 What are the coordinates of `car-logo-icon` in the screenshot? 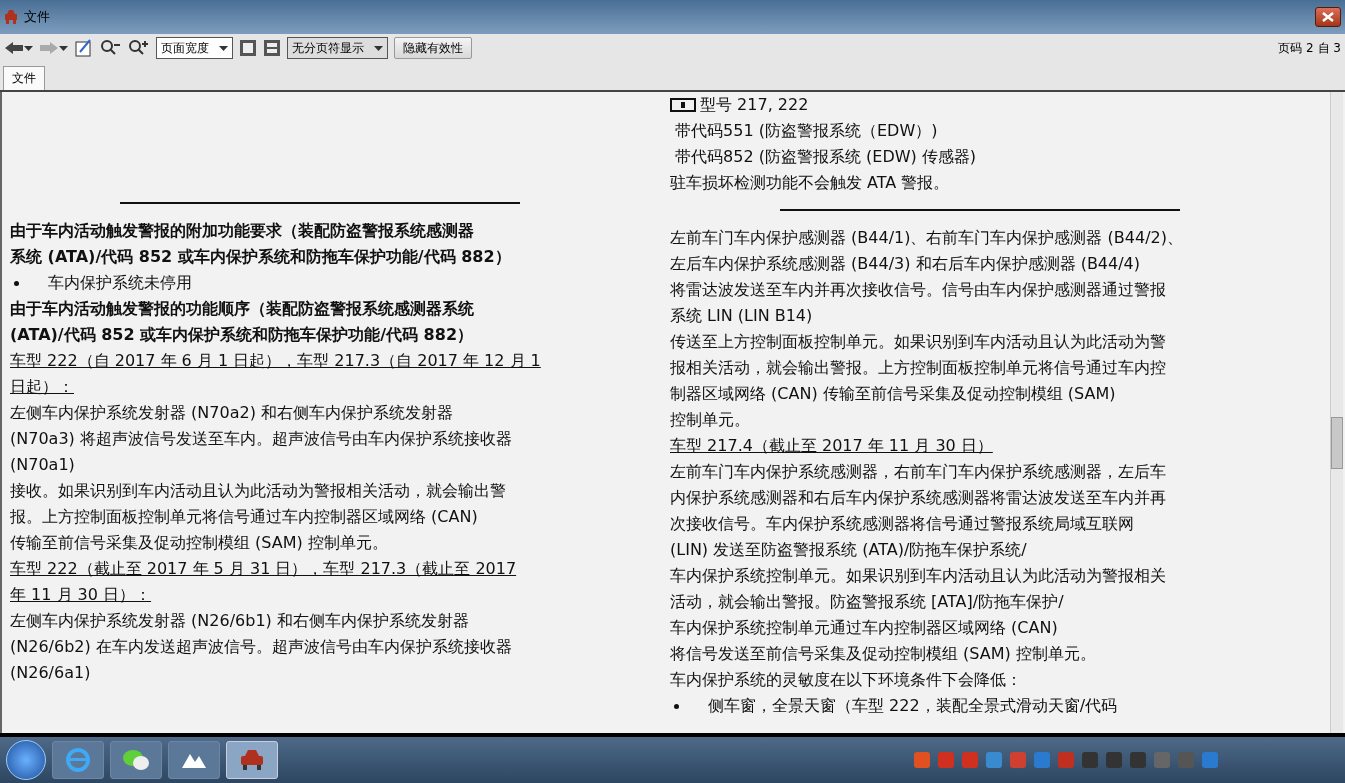 It's located at (11, 17).